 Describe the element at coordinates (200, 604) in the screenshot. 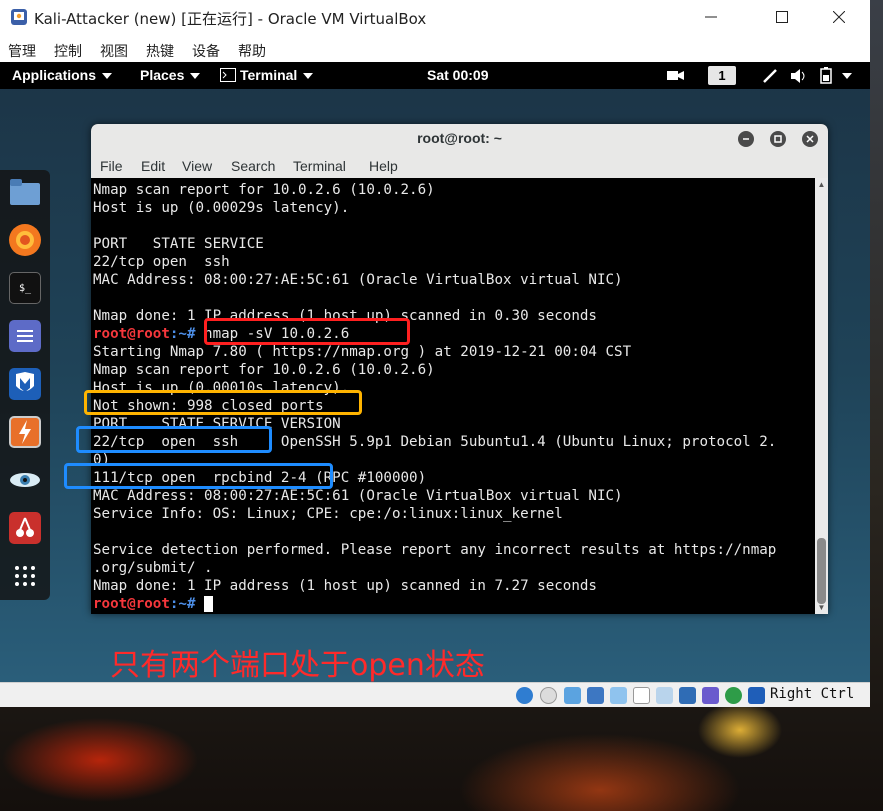

I see `command-text` at that location.